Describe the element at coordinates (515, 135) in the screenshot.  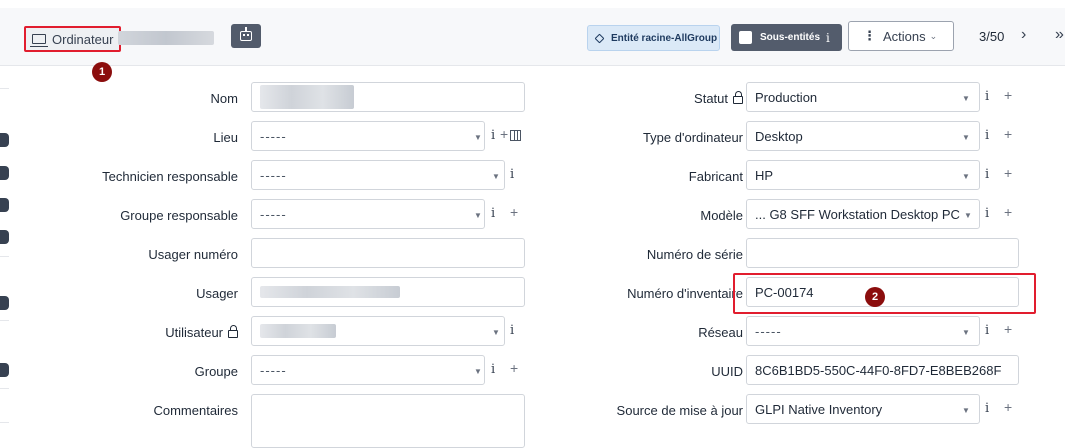
I see `map-icon` at that location.